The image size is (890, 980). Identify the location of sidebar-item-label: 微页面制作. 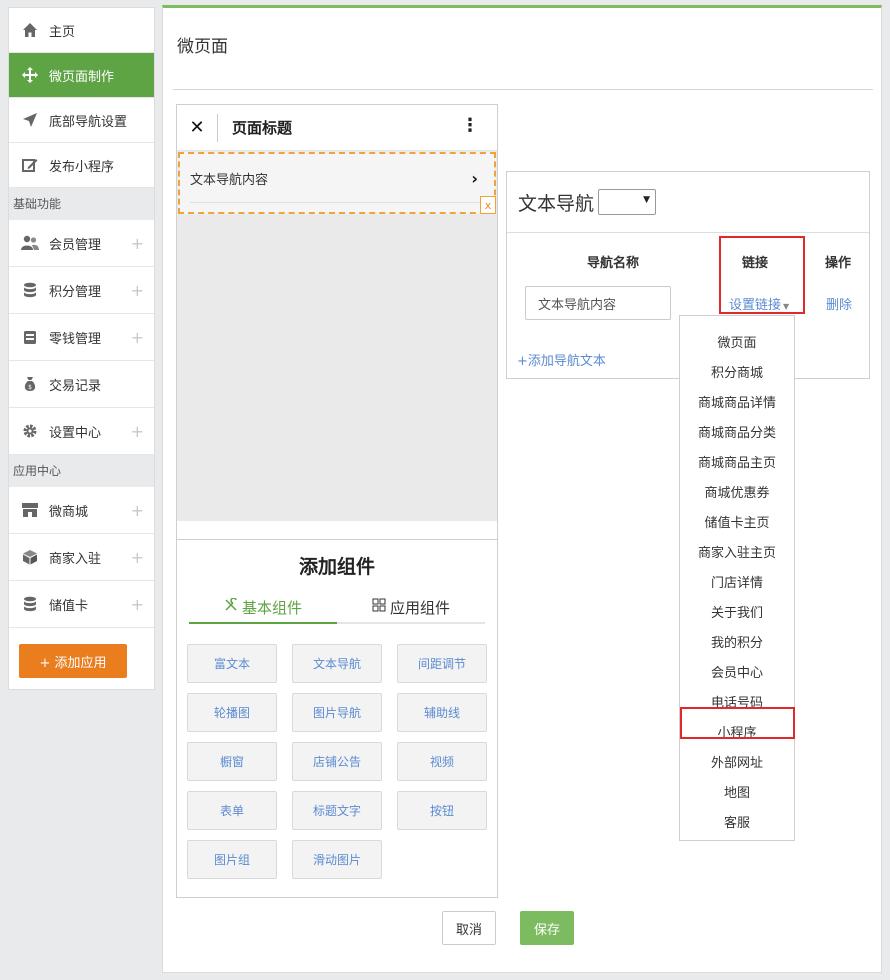
(82, 77).